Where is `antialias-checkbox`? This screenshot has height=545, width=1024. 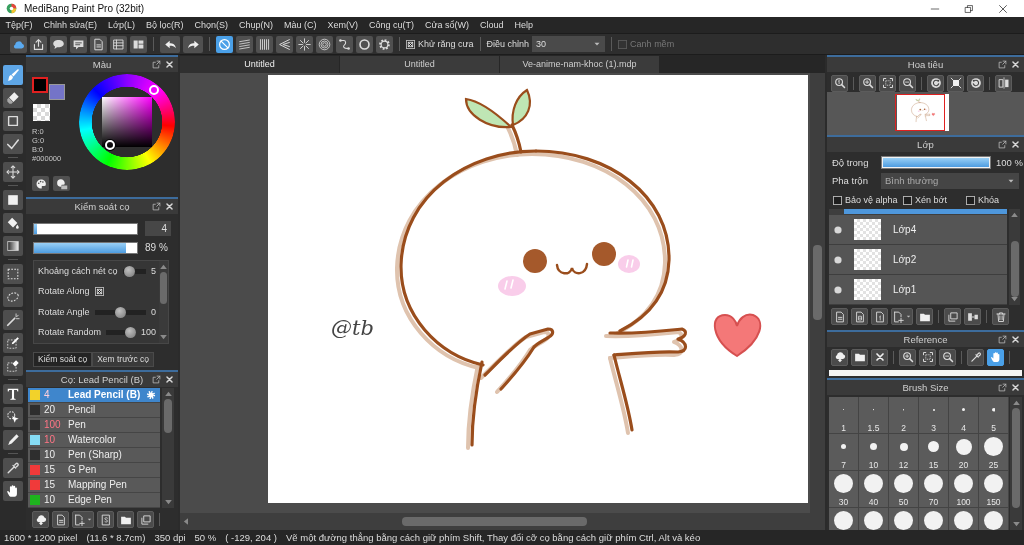 antialias-checkbox is located at coordinates (410, 44).